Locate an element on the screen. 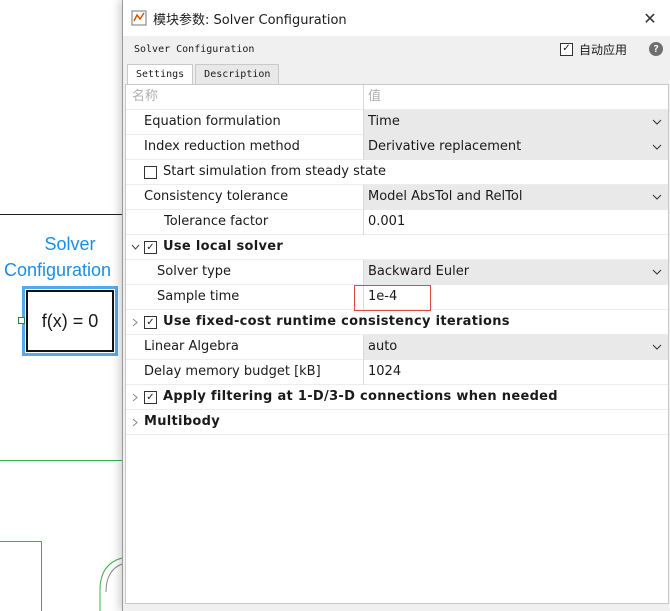 This screenshot has width=670, height=611. param-row-sample-time: Sample time 1e-4 is located at coordinates (397, 298).